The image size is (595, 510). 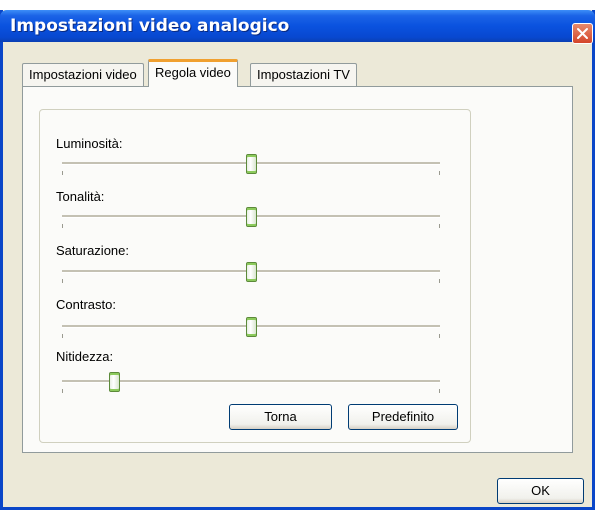 What do you see at coordinates (540, 491) in the screenshot?
I see `ok-button: OK` at bounding box center [540, 491].